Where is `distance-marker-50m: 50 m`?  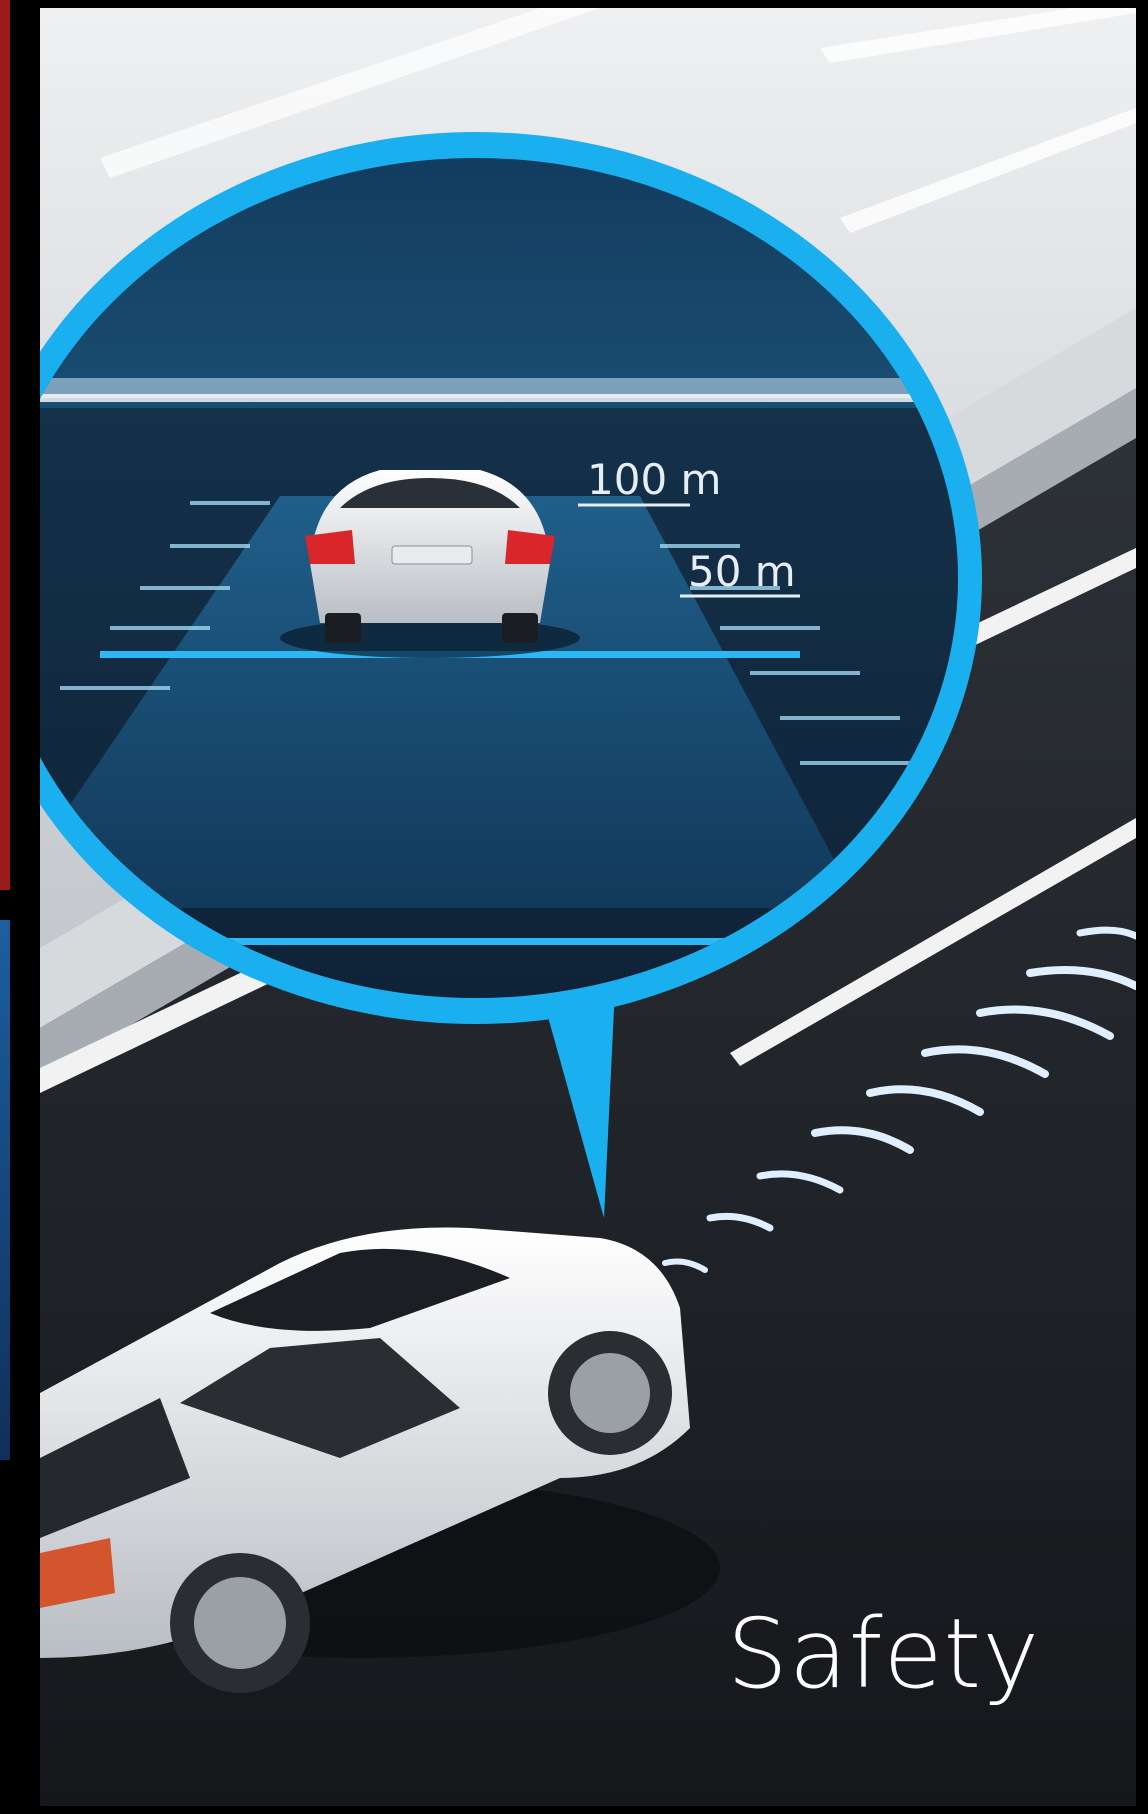
distance-marker-50m: 50 m is located at coordinates (740, 572).